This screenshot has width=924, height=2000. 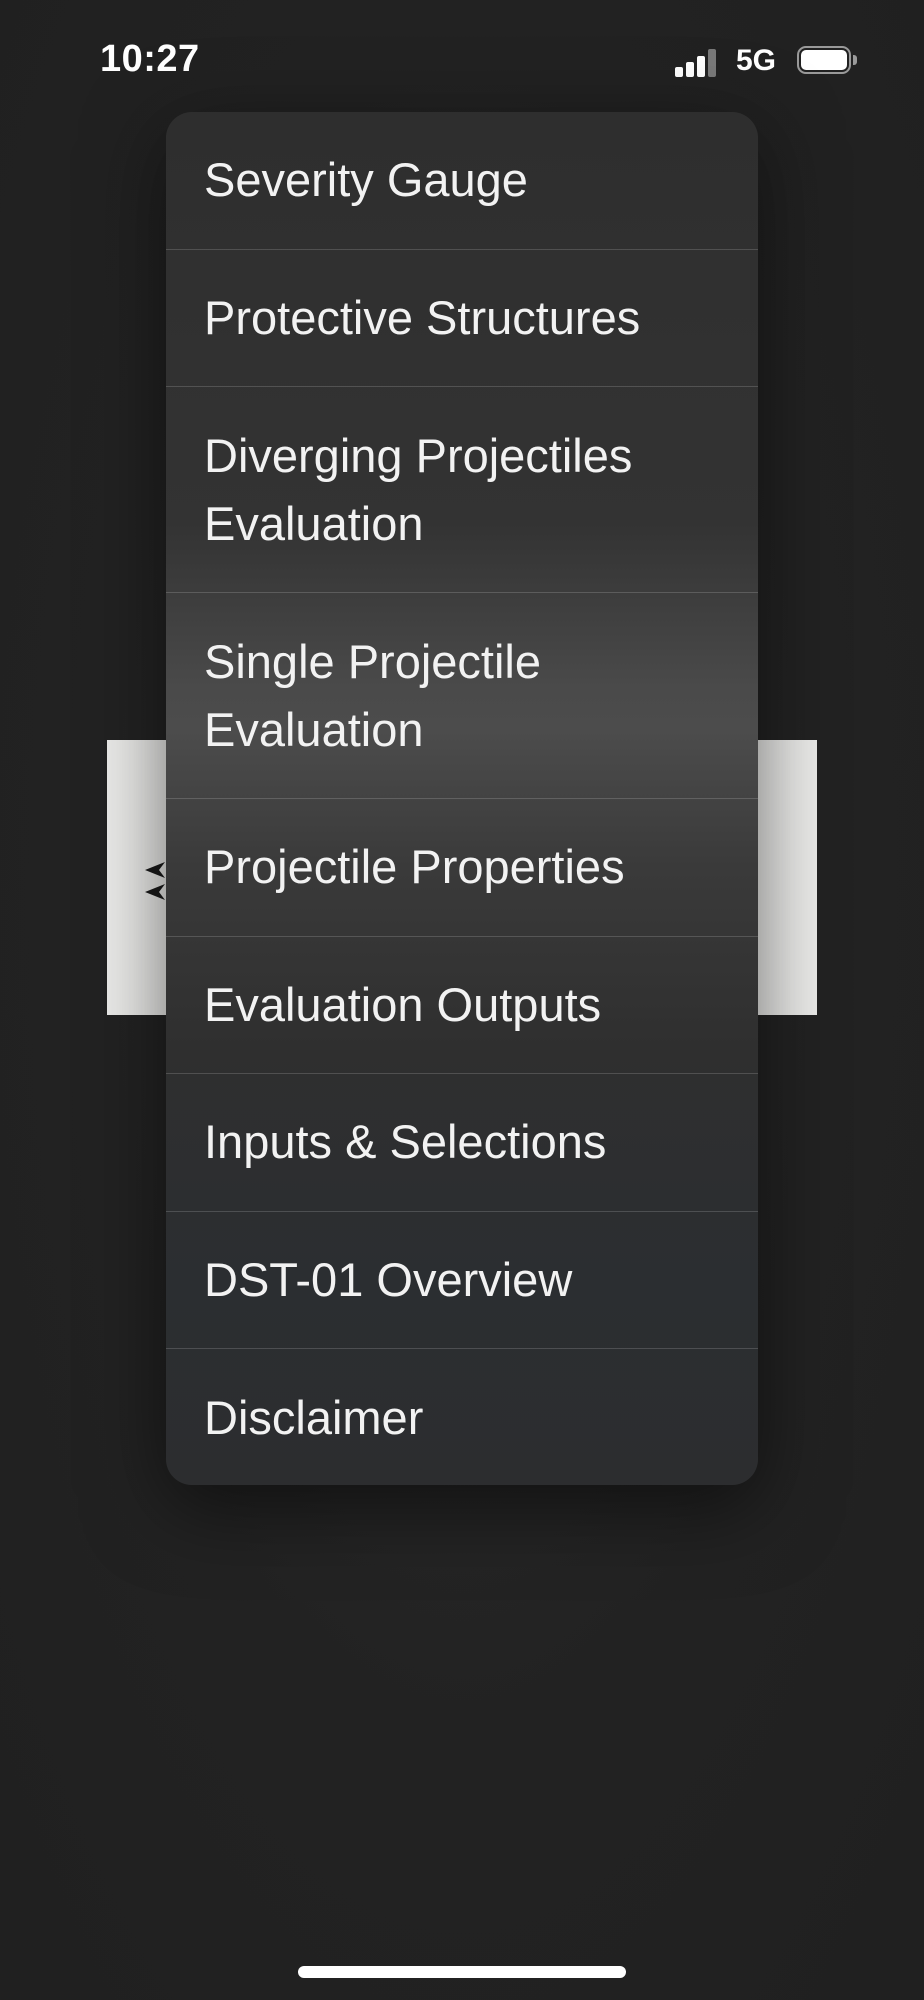 I want to click on menu-item-inputs-selections: Inputs & Selections, so click(x=462, y=1143).